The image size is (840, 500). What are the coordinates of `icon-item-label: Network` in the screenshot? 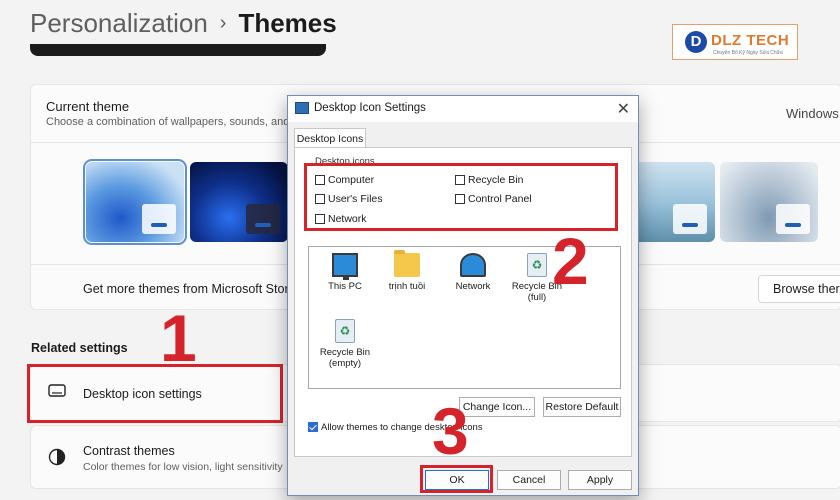 It's located at (473, 286).